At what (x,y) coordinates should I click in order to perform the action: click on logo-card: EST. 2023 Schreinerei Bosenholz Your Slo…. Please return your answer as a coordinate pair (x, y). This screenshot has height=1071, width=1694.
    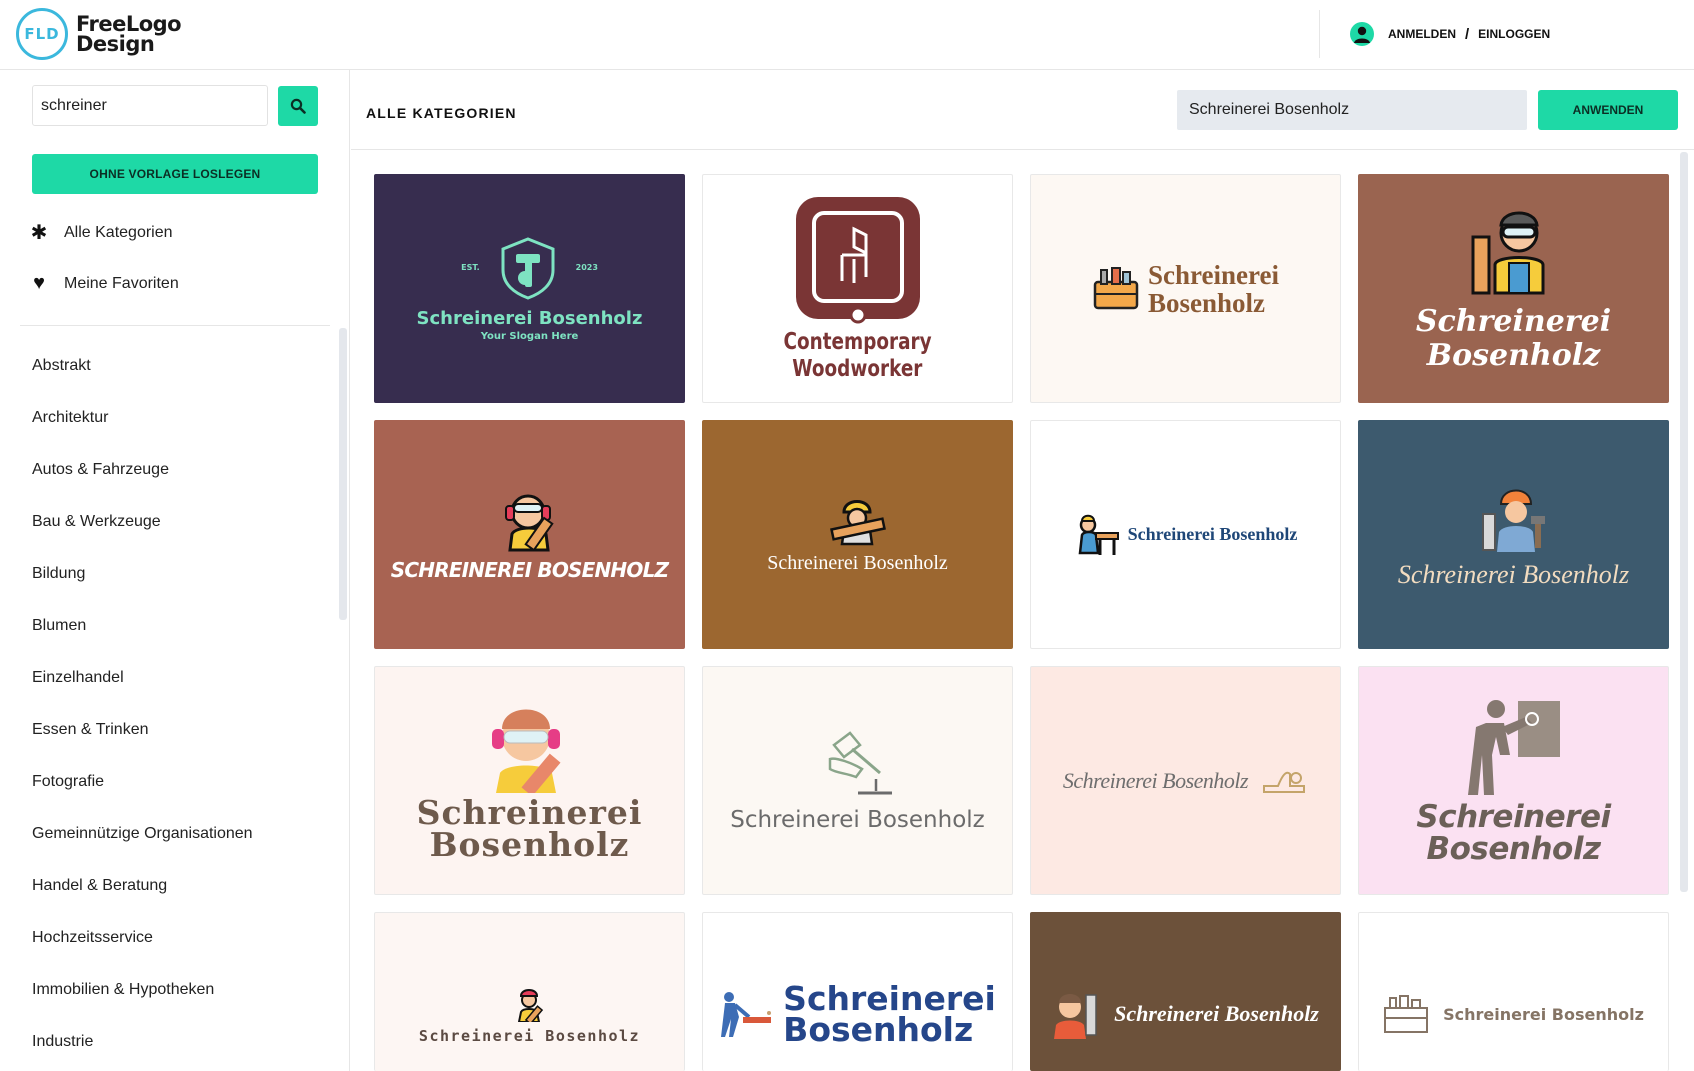
    Looking at the image, I should click on (529, 288).